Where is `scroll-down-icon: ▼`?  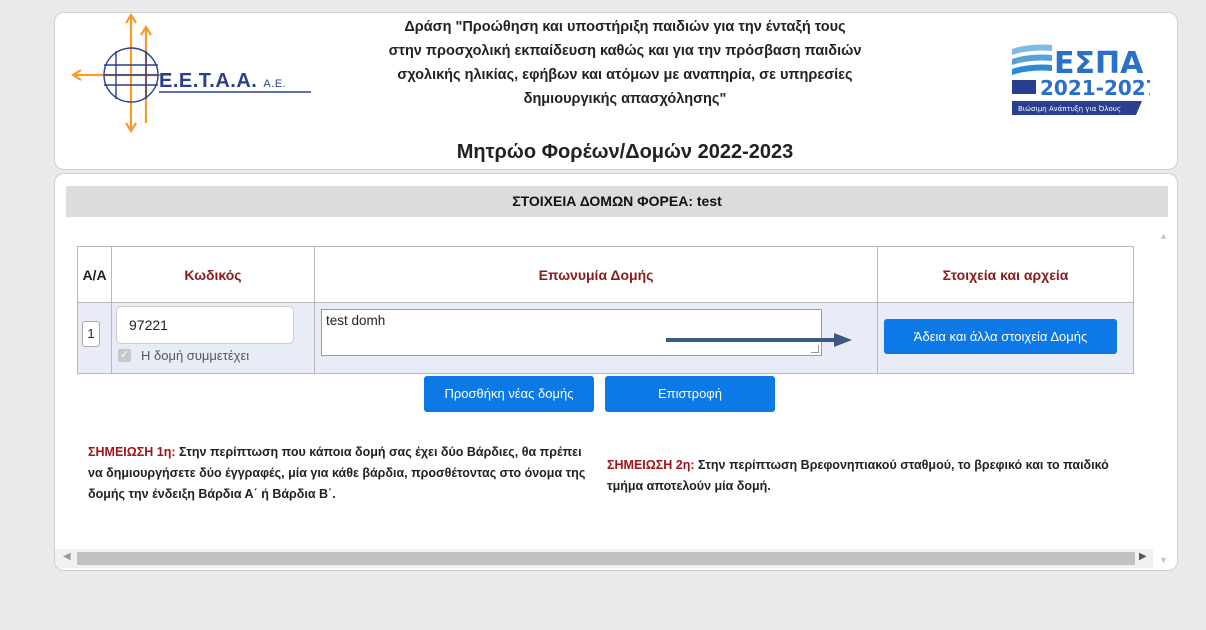
scroll-down-icon: ▼ is located at coordinates (1163, 560).